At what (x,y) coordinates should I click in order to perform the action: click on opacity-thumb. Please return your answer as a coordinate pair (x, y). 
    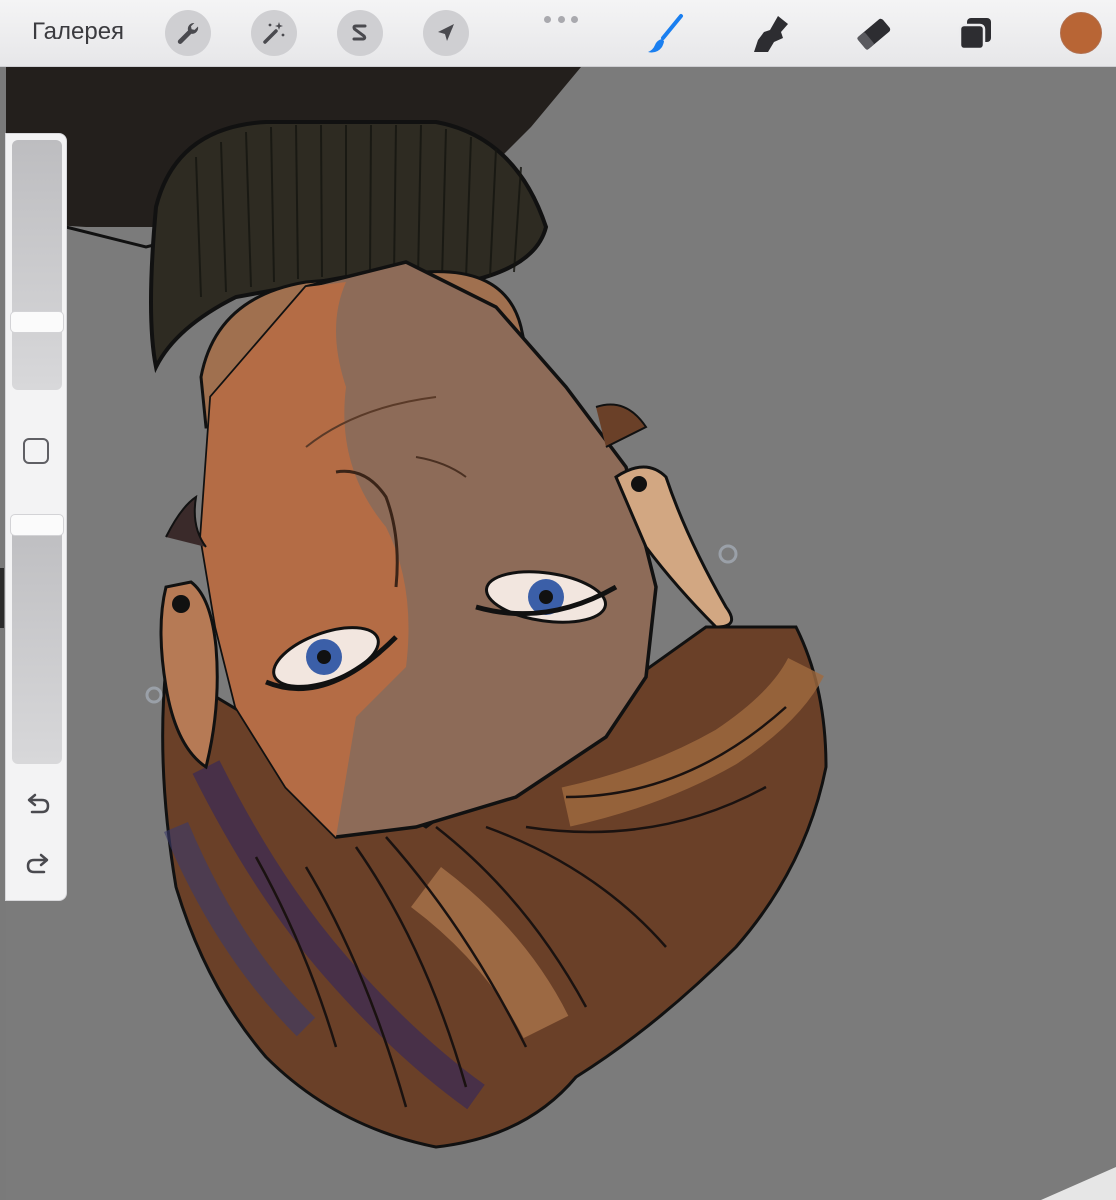
    Looking at the image, I should click on (37, 525).